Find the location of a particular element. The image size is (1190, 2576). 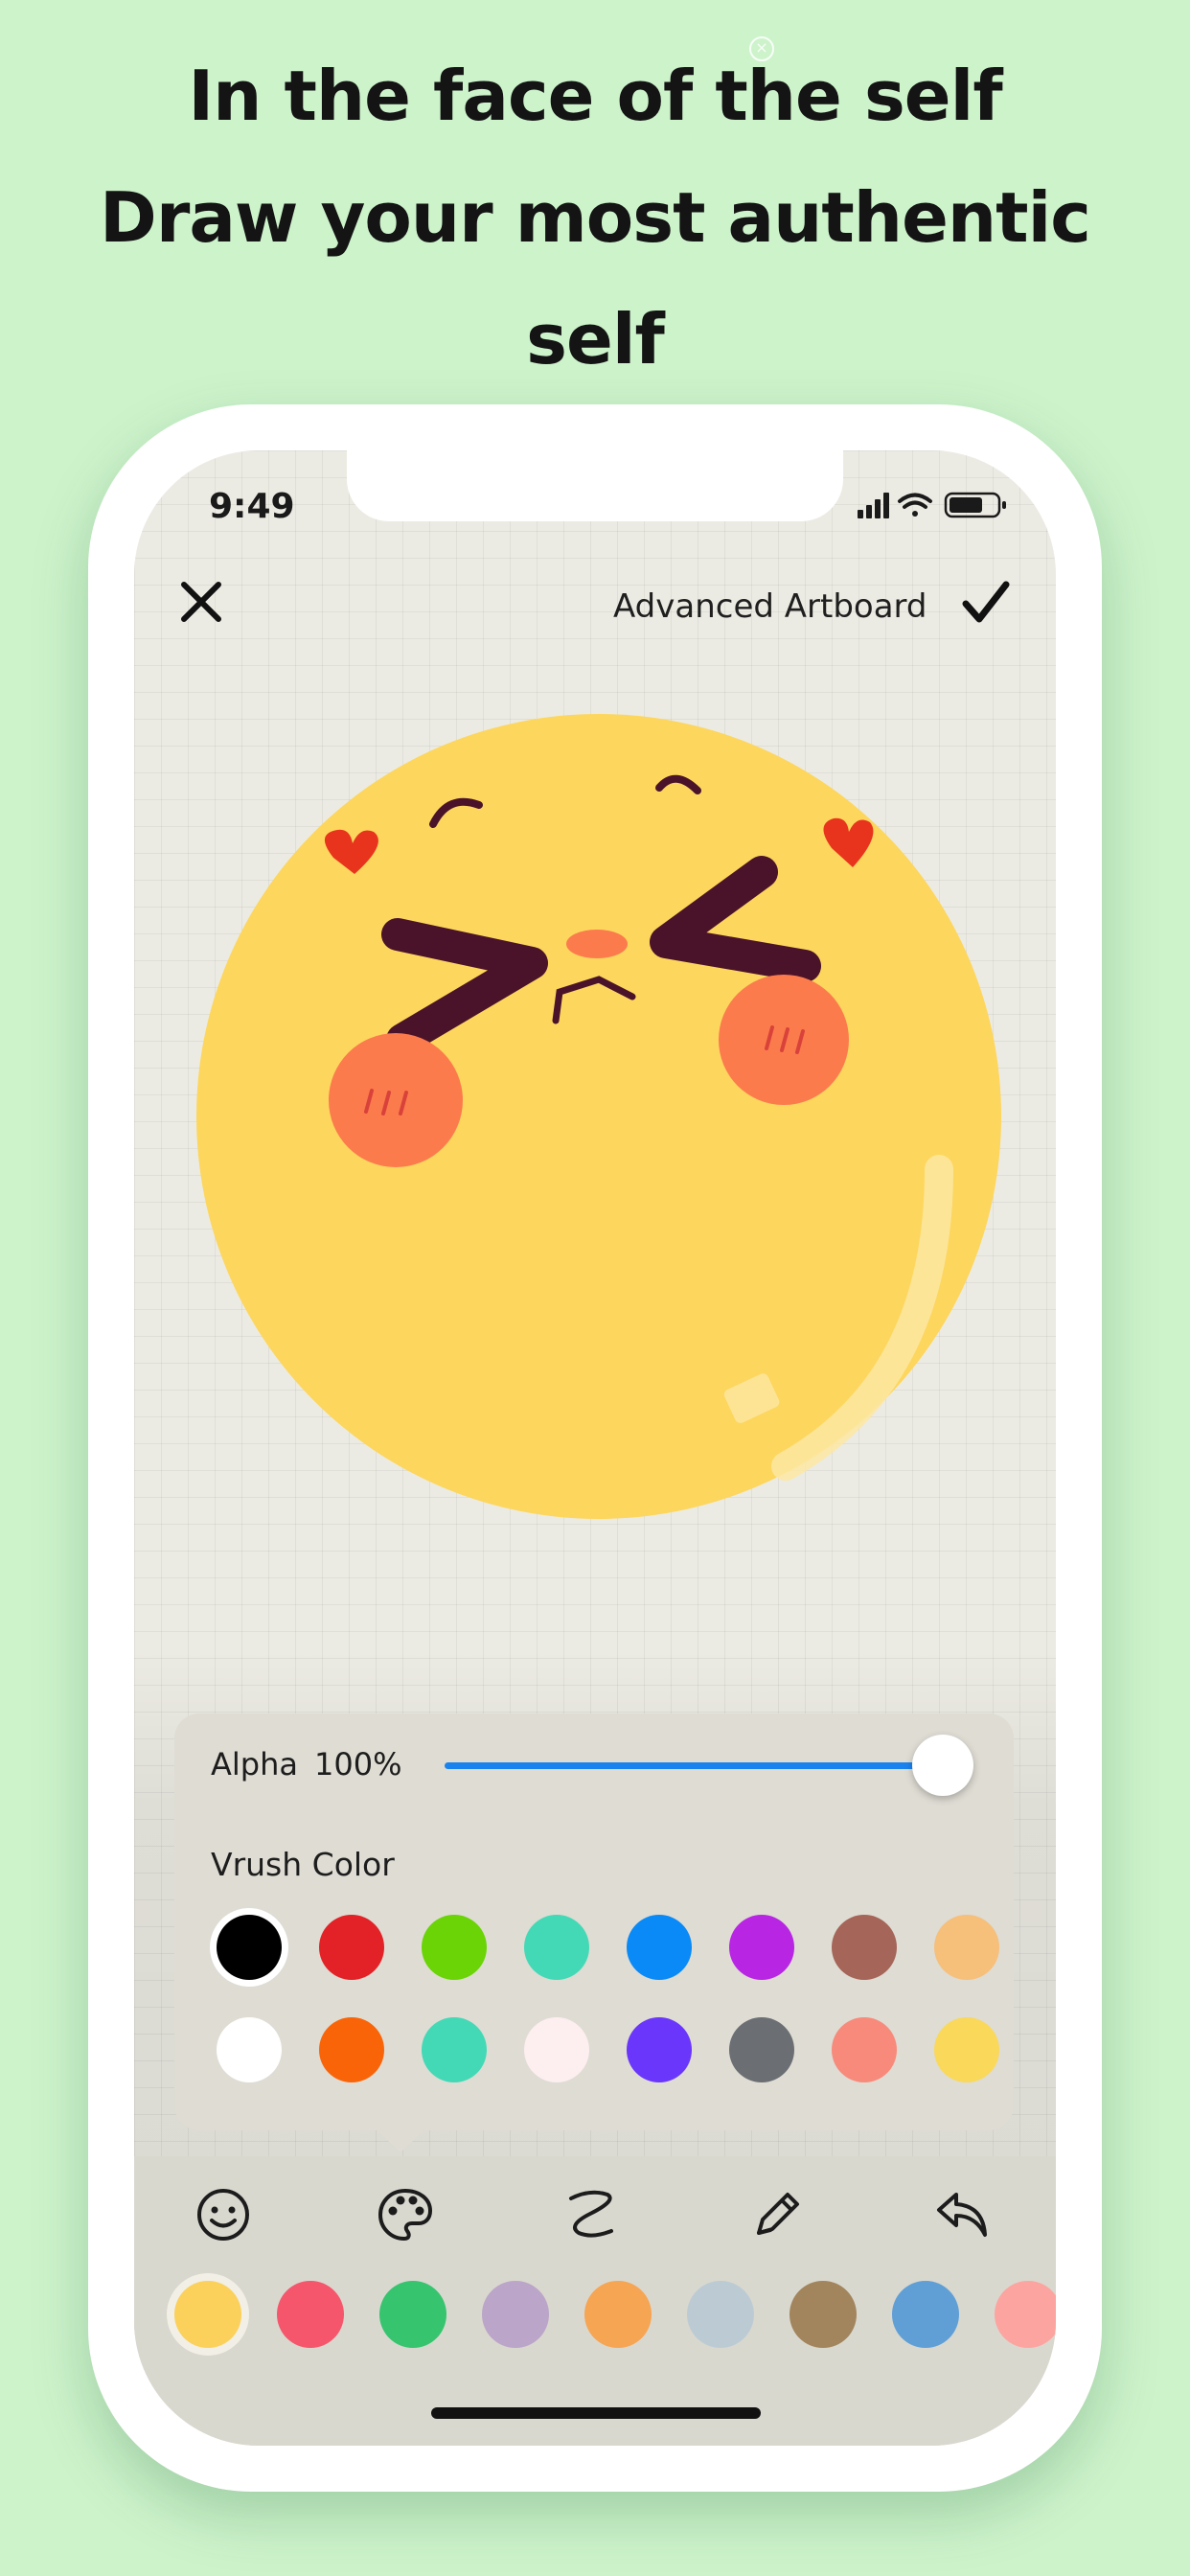

status-time: 9:49 is located at coordinates (252, 506).